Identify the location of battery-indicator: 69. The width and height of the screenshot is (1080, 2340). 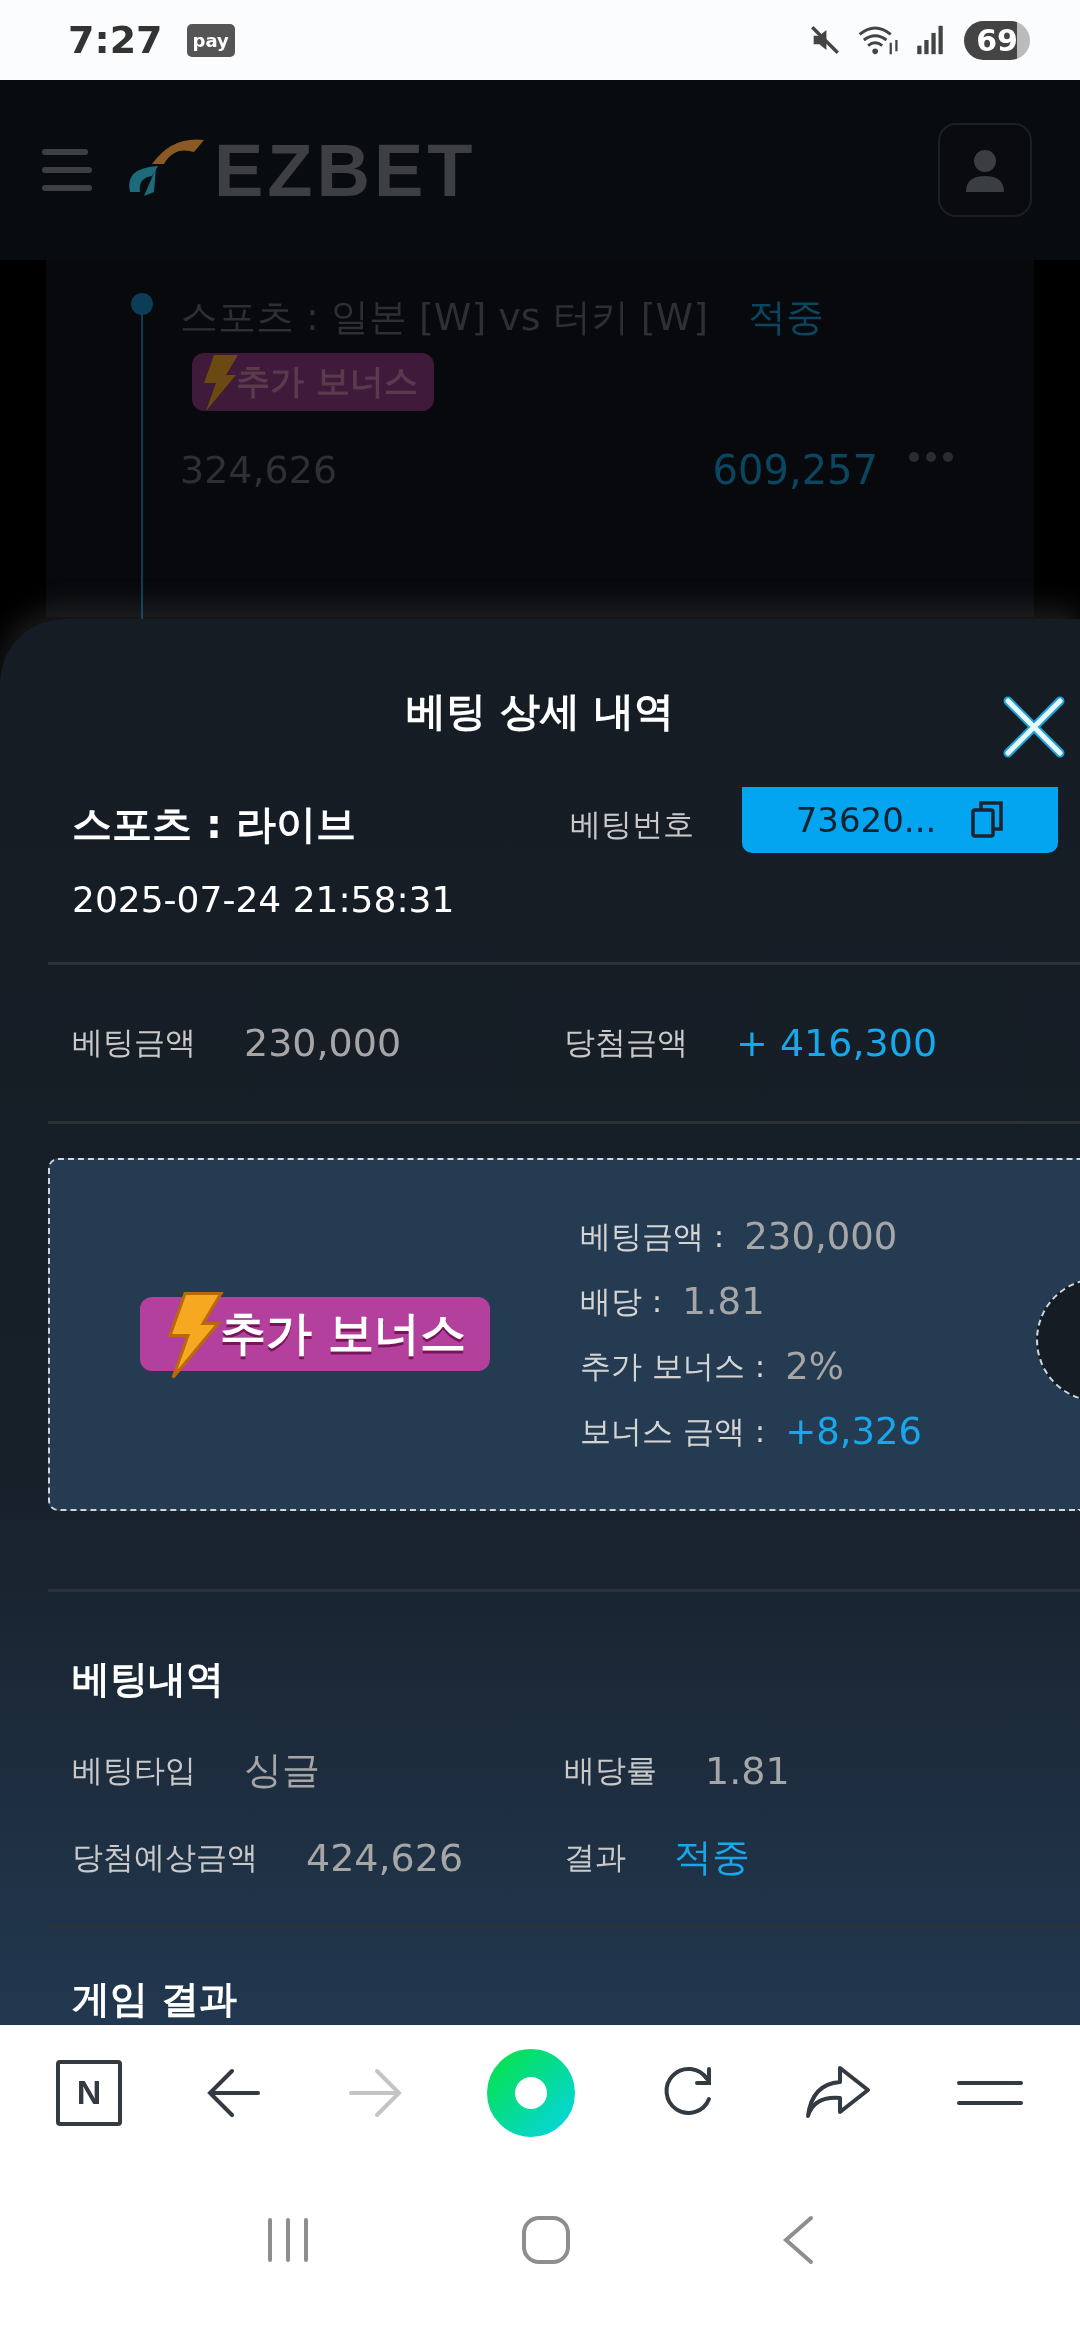
(997, 40).